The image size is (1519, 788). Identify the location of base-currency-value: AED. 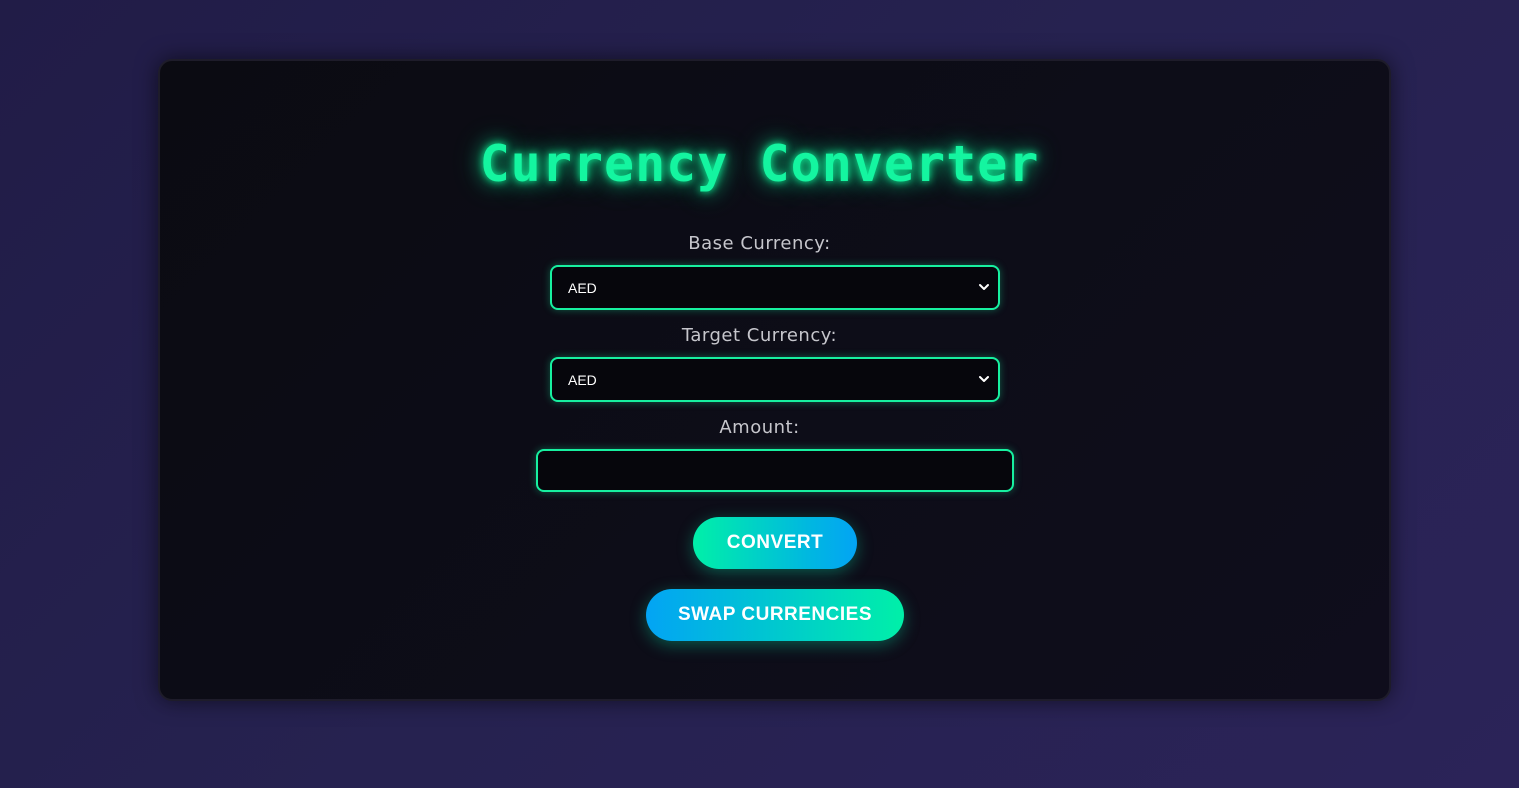
(582, 288).